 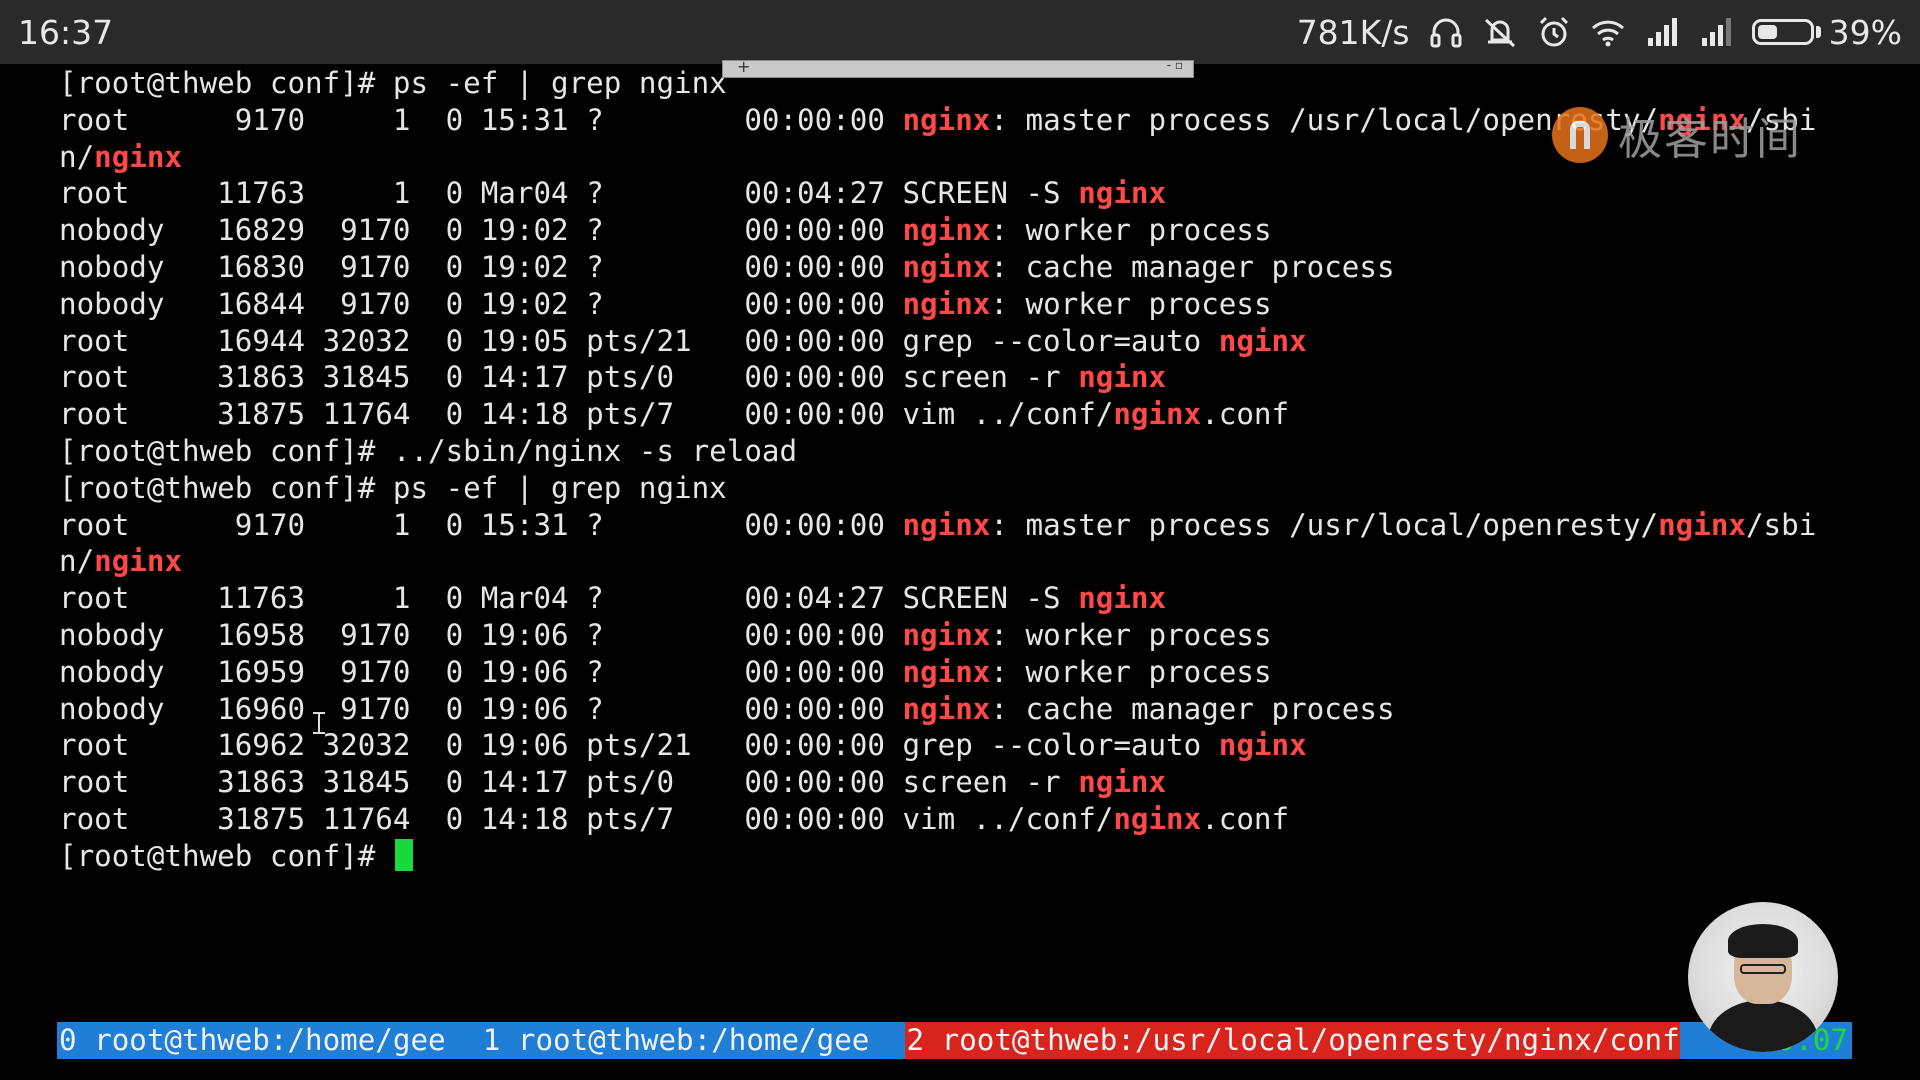 What do you see at coordinates (1782, 32) in the screenshot?
I see `battery-icon` at bounding box center [1782, 32].